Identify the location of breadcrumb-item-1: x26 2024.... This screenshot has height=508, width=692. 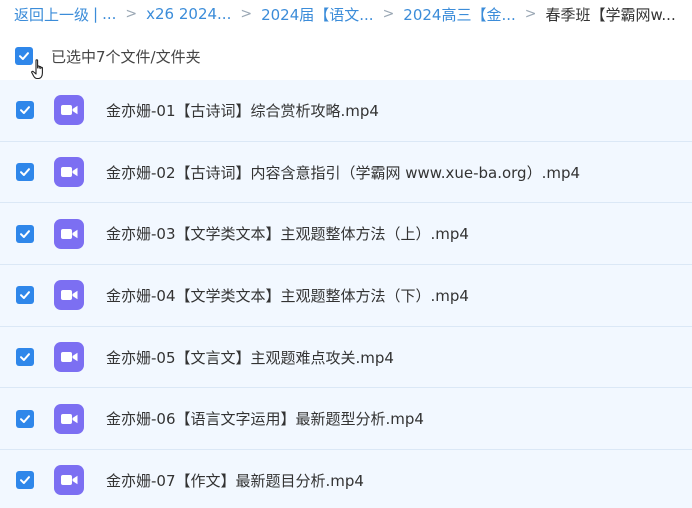
(188, 14).